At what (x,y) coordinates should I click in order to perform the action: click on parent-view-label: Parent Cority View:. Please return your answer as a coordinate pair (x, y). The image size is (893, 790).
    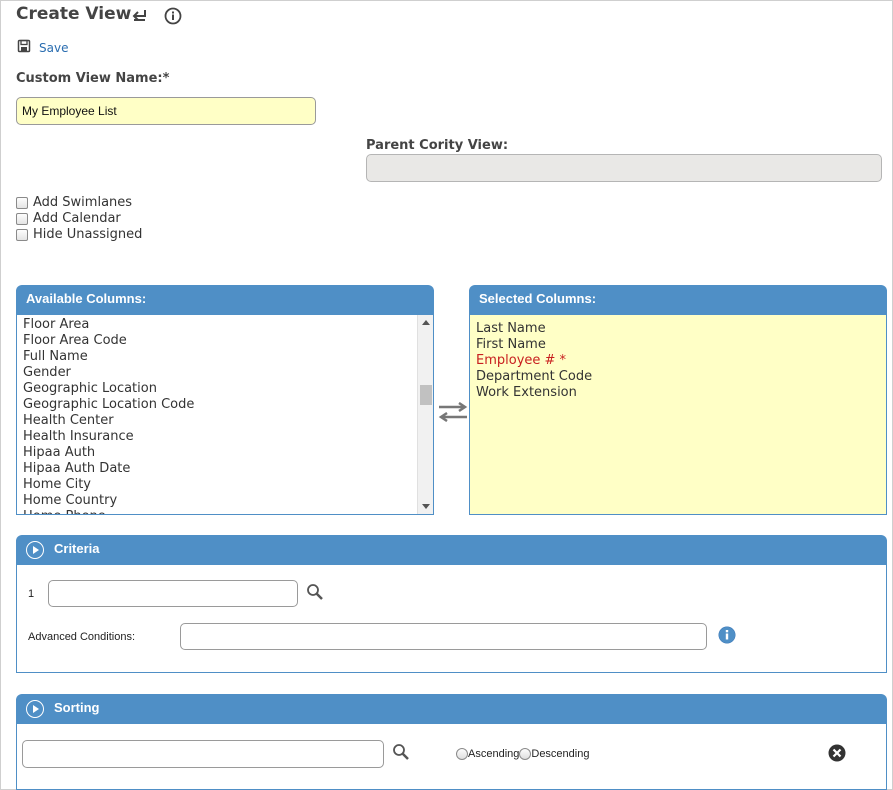
    Looking at the image, I should click on (437, 145).